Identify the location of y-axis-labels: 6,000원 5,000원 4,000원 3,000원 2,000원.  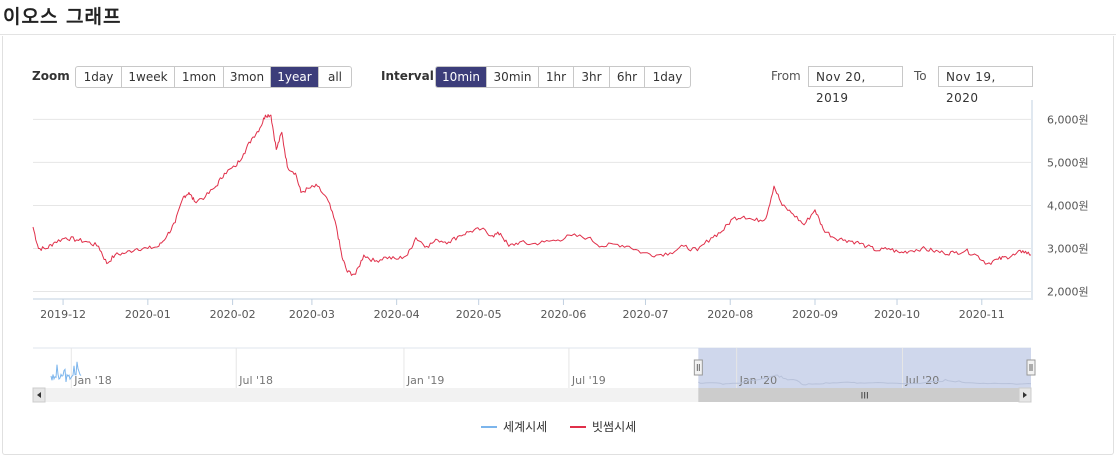
(1068, 205).